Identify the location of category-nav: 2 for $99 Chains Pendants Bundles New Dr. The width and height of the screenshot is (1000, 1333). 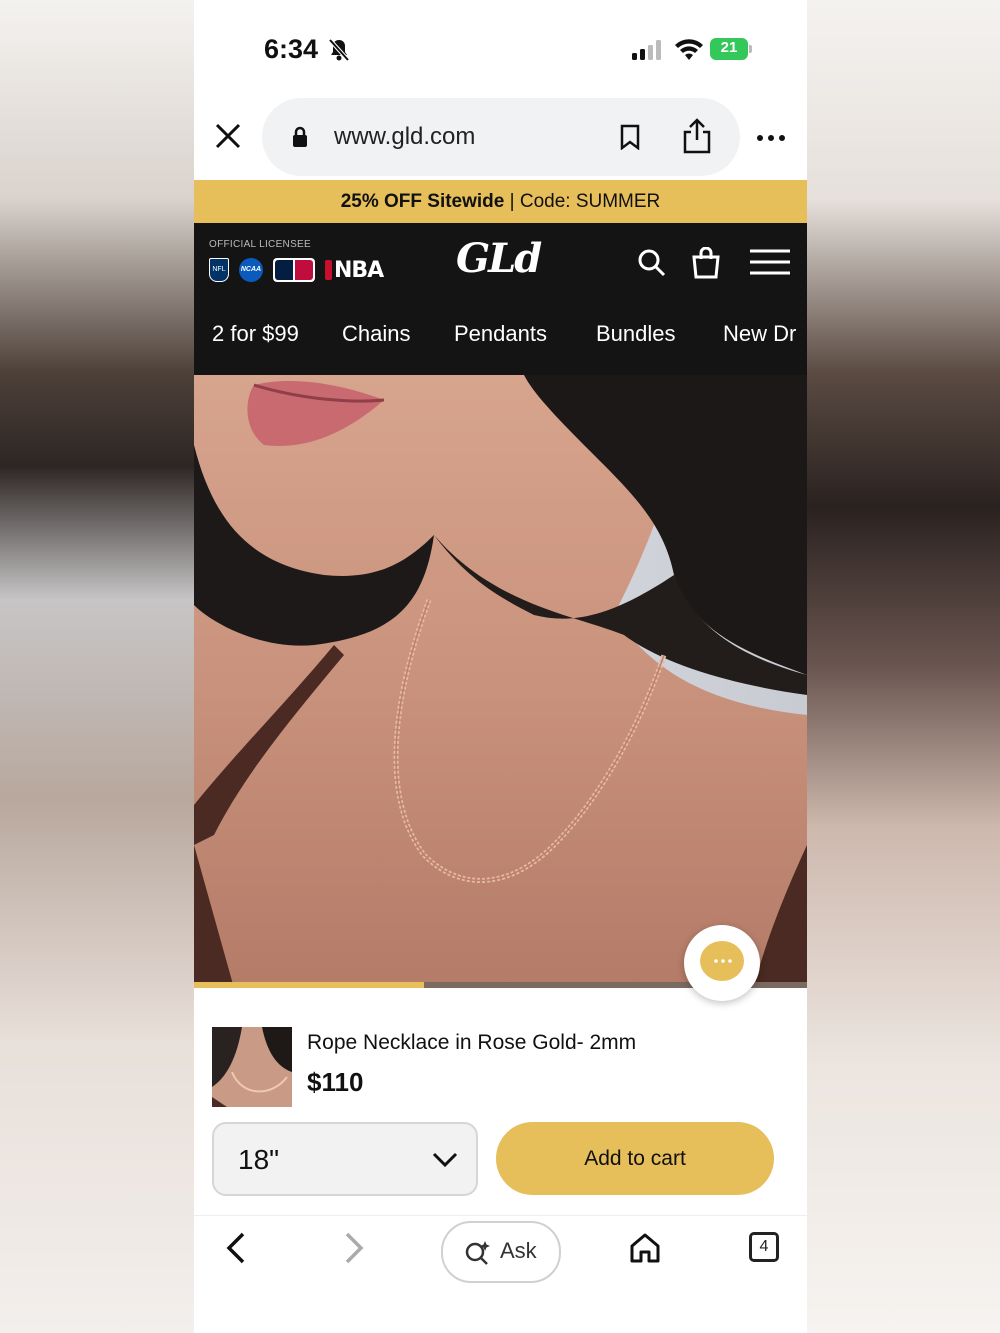
(500, 338).